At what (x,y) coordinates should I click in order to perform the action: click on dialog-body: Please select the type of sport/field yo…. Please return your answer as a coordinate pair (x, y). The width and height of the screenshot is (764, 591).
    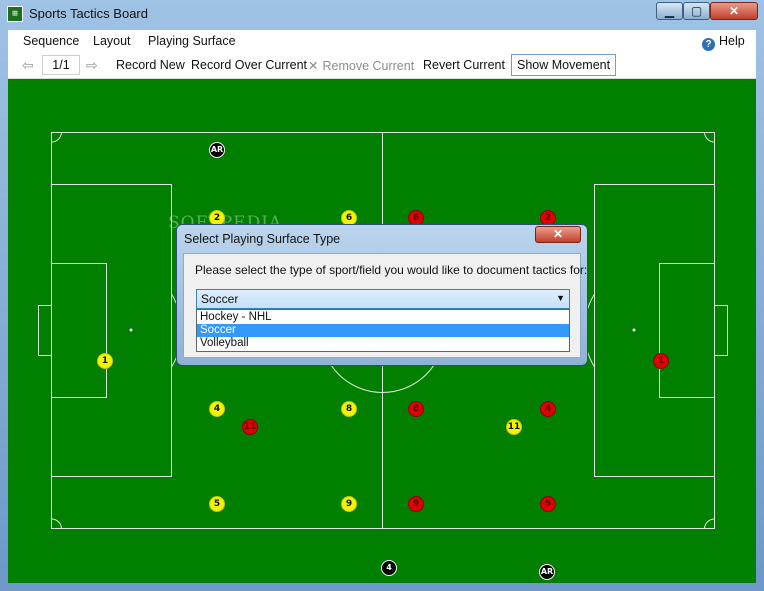
    Looking at the image, I should click on (385, 305).